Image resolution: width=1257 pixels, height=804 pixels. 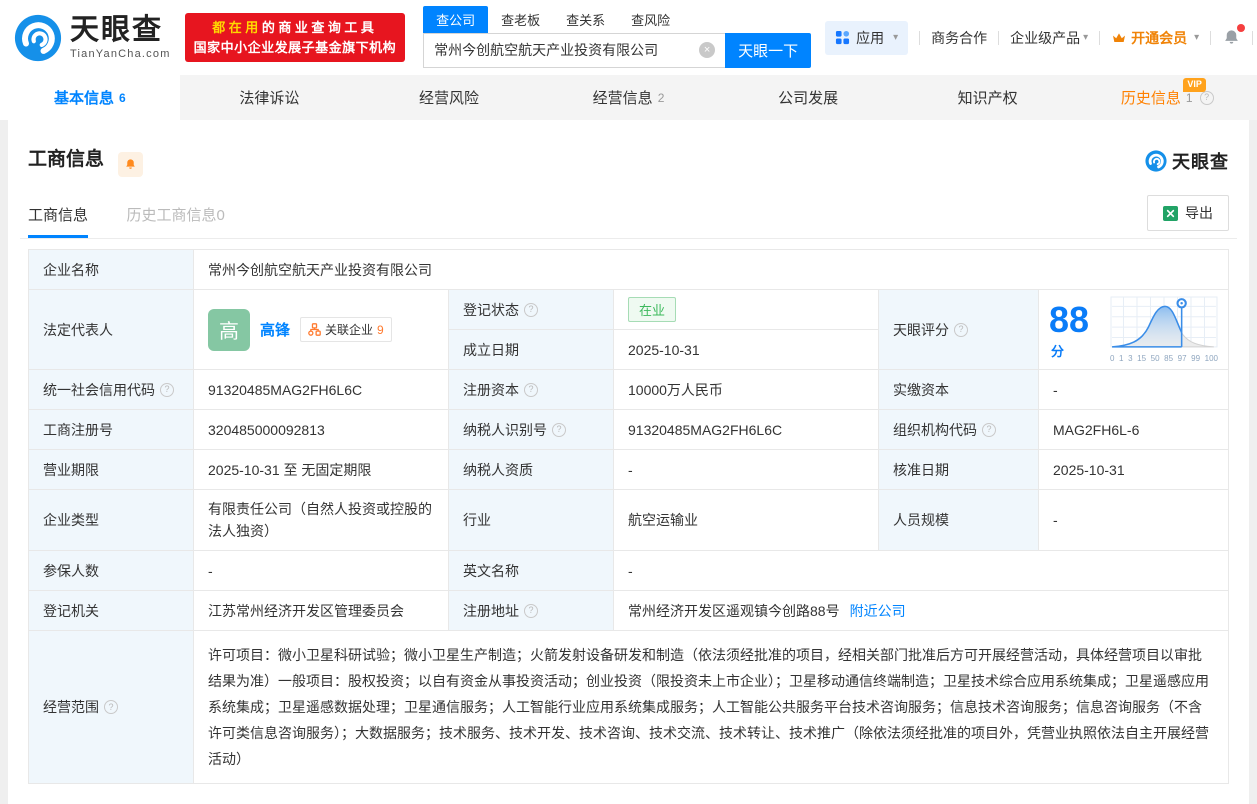 What do you see at coordinates (1241, 28) in the screenshot?
I see `notification-dot` at bounding box center [1241, 28].